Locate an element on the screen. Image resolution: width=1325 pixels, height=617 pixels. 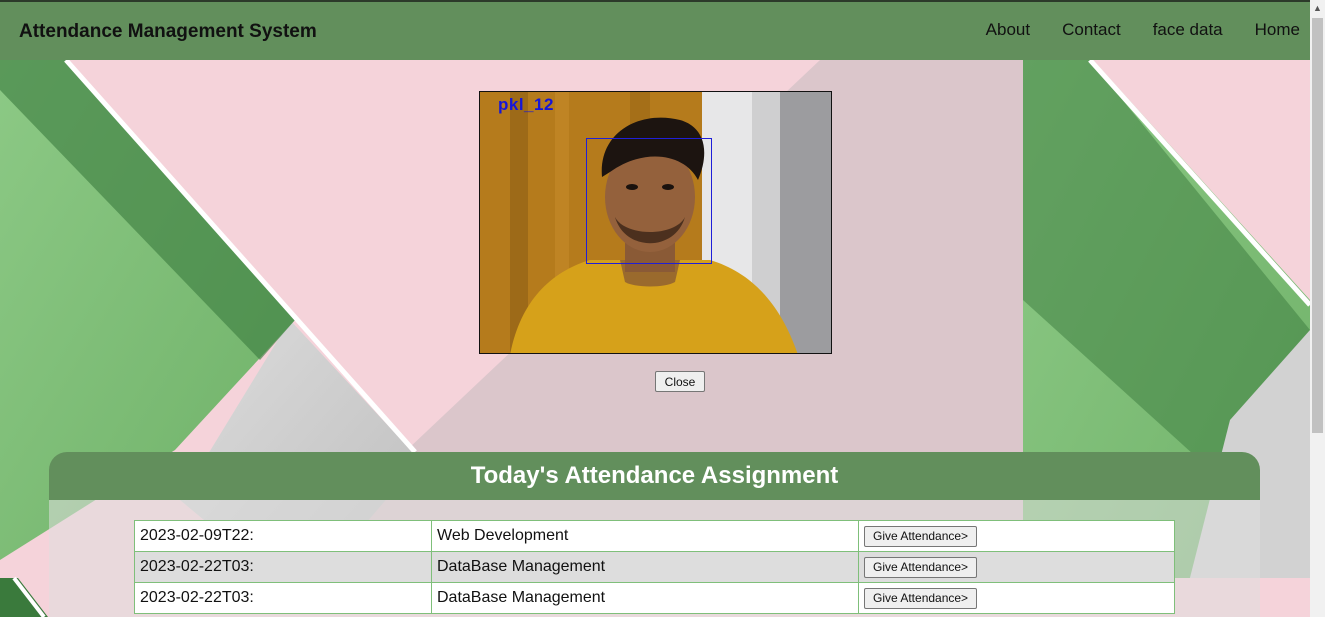
attendance-panel-header: Today's Attendance Assignment is located at coordinates (654, 476).